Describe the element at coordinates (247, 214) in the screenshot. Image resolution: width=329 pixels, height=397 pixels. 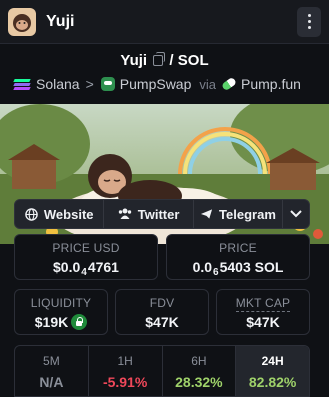
I see `telegram-label: Telegram` at that location.